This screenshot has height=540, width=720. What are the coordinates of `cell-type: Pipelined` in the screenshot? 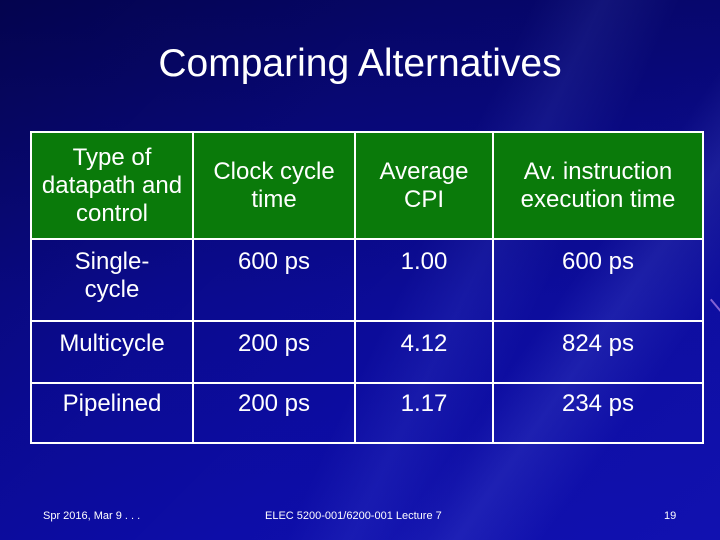 It's located at (112, 413).